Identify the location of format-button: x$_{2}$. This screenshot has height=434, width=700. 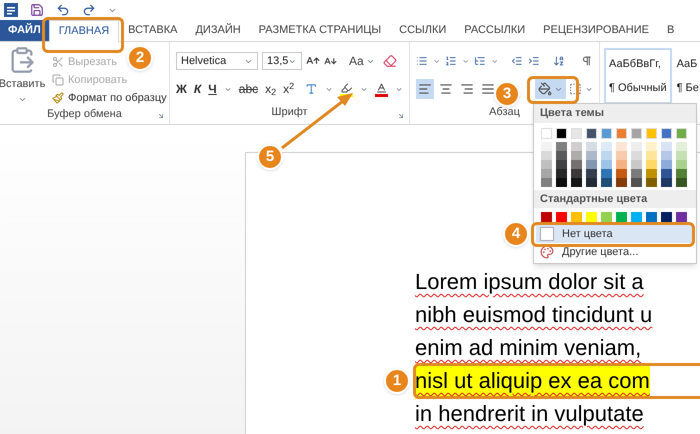
(270, 89).